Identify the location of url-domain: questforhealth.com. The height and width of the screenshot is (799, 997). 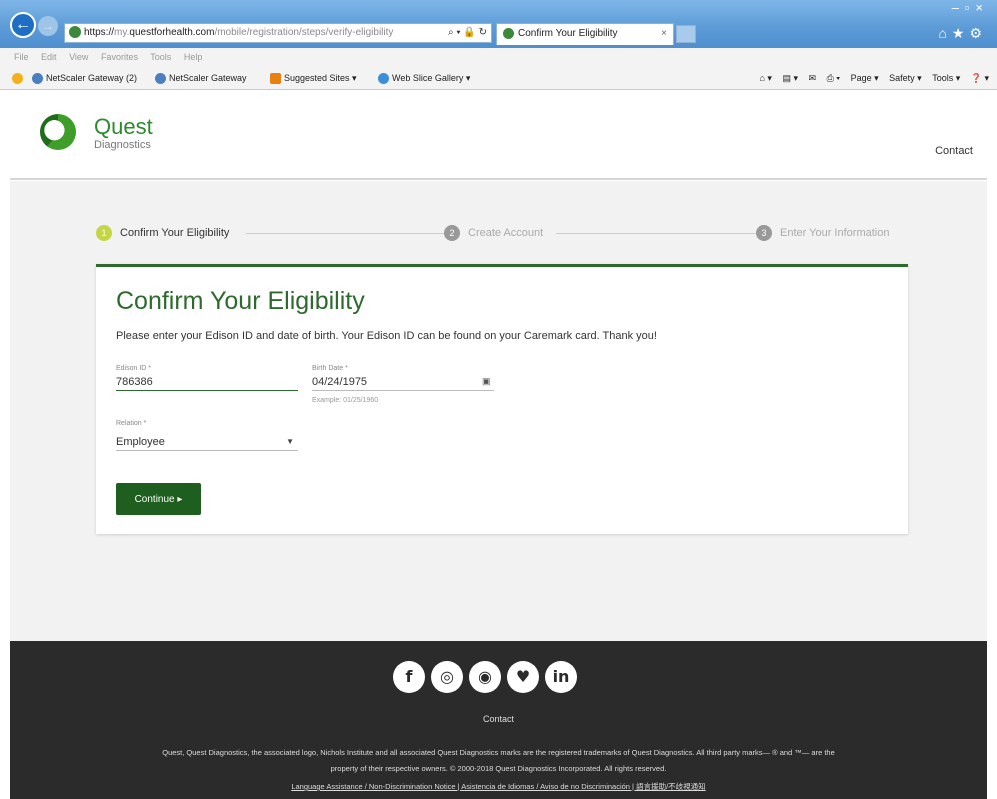
(172, 32).